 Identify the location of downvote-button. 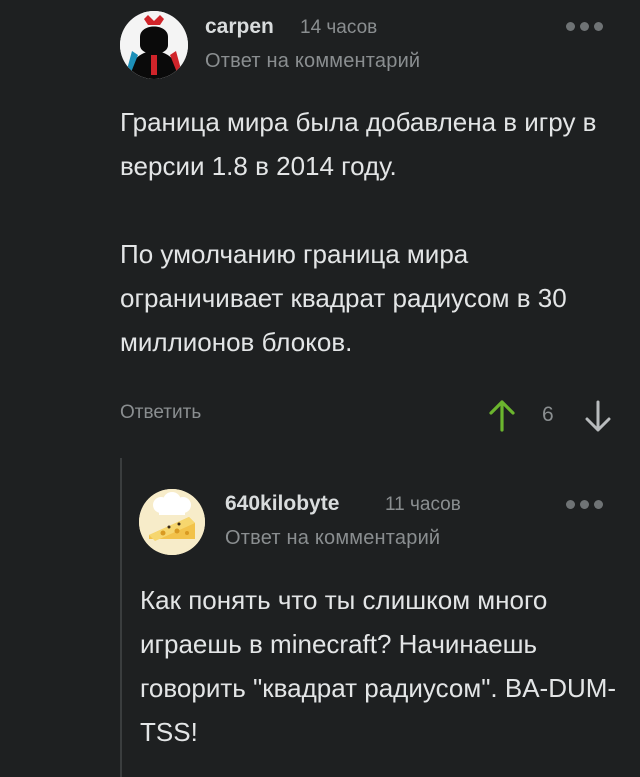
(598, 416).